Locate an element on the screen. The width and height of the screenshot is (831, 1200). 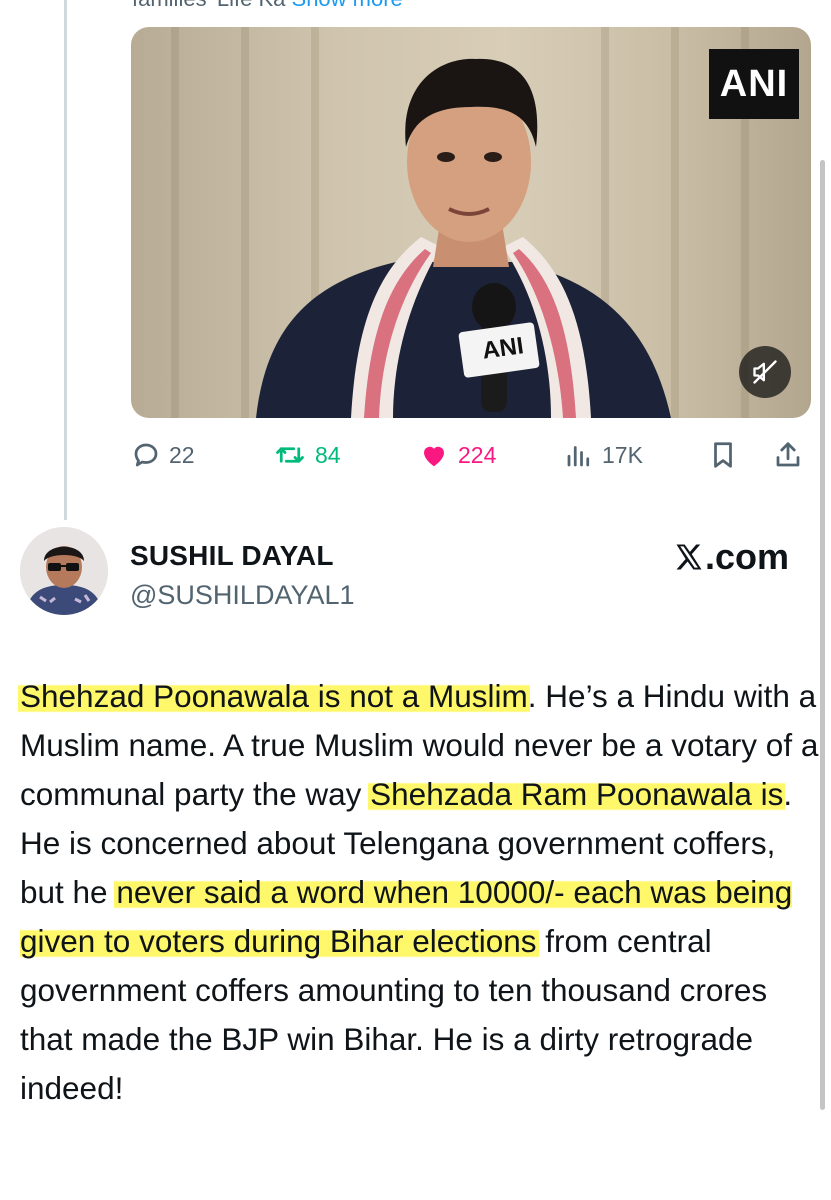
bookmark-button is located at coordinates (723, 455).